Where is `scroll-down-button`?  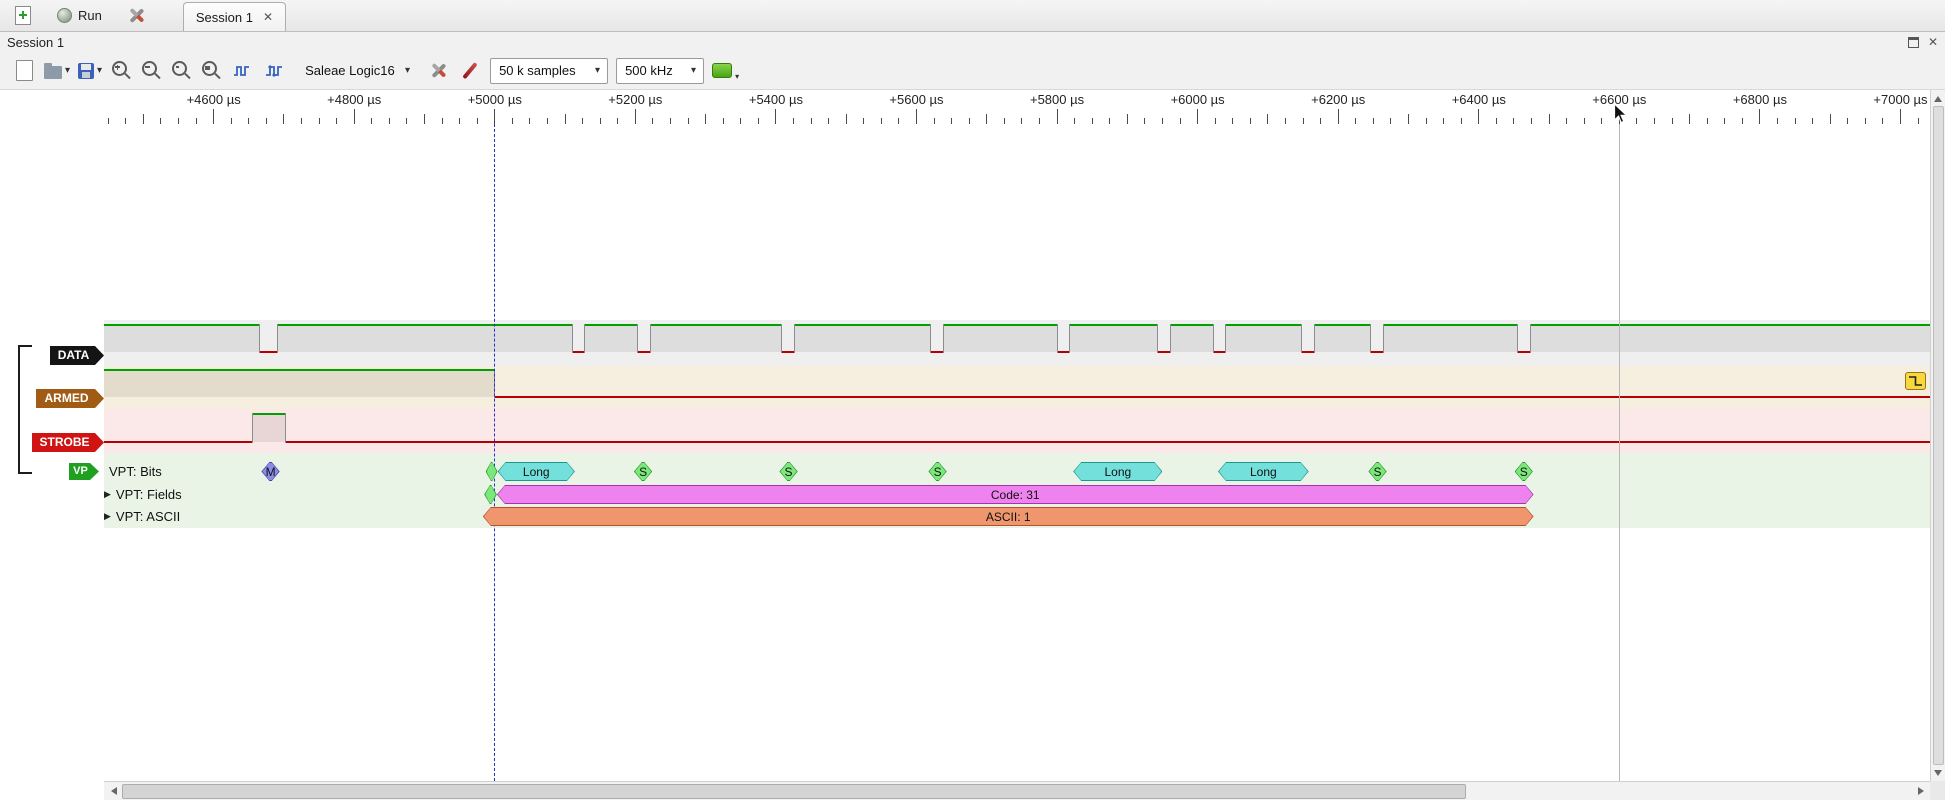
scroll-down-button is located at coordinates (1938, 773).